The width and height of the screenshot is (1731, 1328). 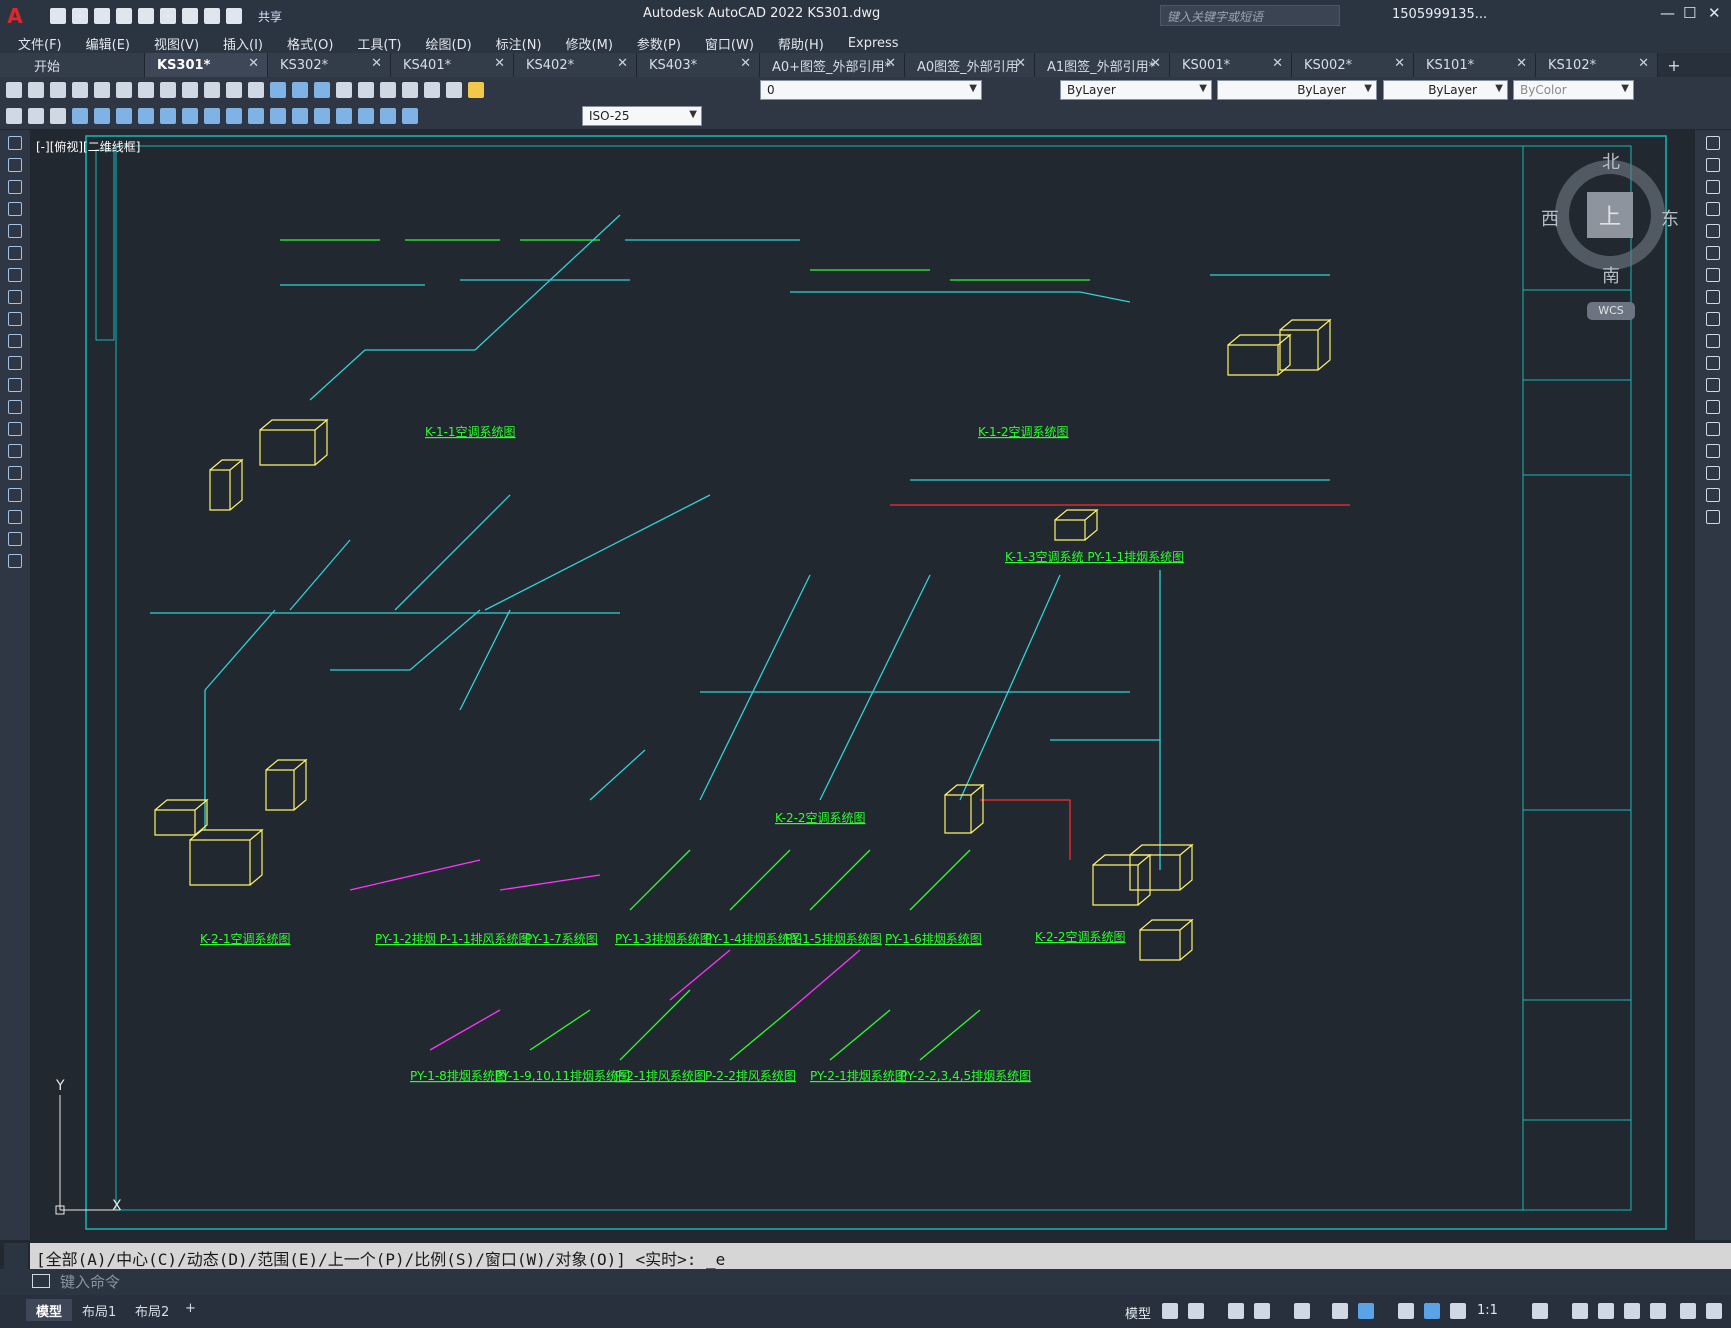 I want to click on tab-a1: A1图签_外部引用* ✕, so click(x=1102, y=65).